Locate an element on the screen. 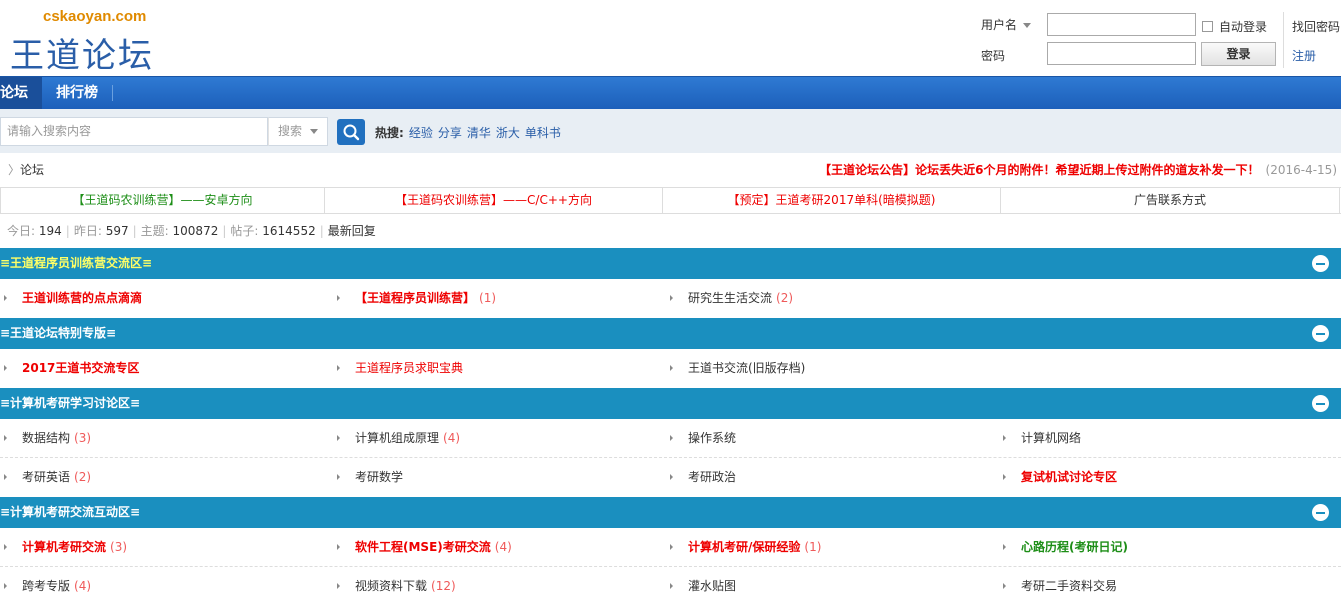  hot-search: 热搜: 经验 分享 清华 浙大 单科书 is located at coordinates (468, 132).